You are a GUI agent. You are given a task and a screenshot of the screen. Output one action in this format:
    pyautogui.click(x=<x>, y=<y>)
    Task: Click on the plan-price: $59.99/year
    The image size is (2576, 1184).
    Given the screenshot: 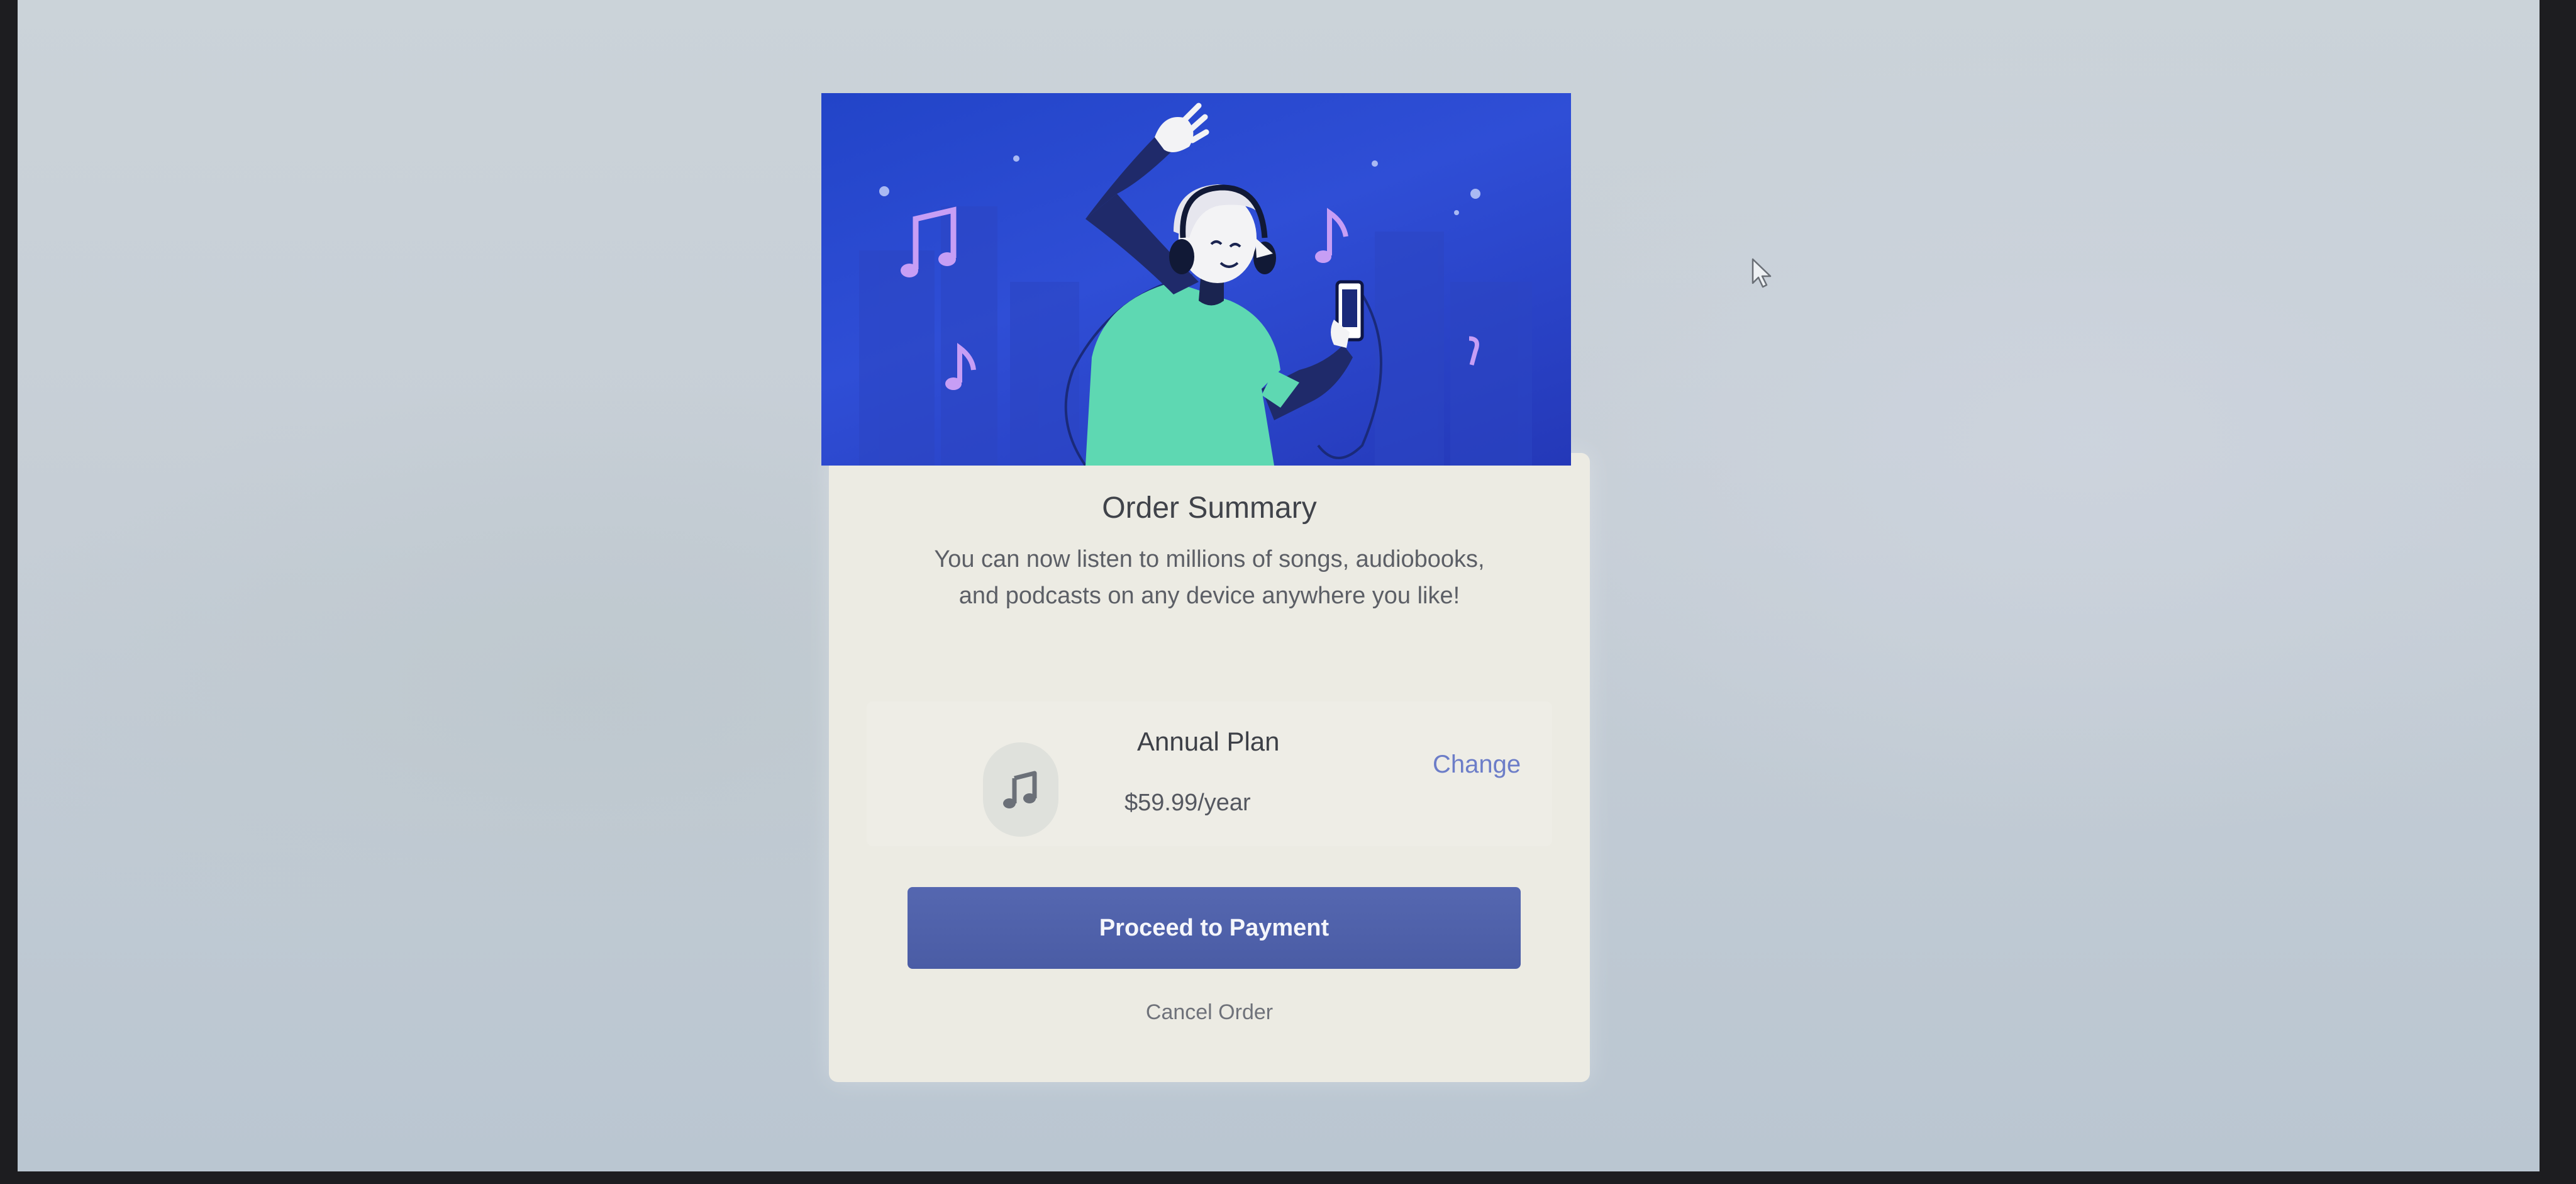 What is the action you would take?
    pyautogui.click(x=1187, y=803)
    